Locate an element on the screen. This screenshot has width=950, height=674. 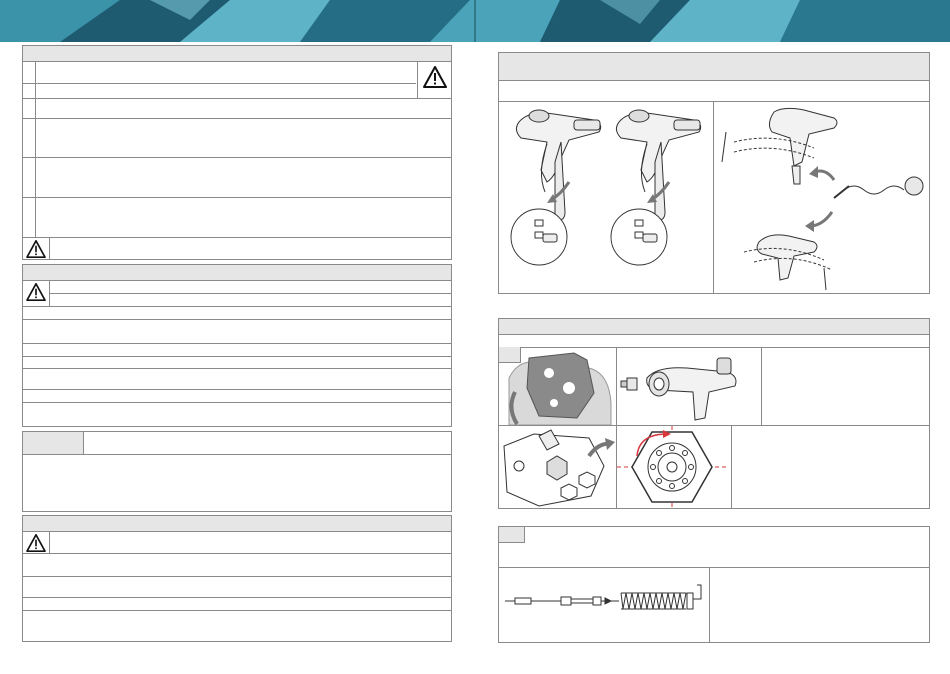
multi-tool-wrench-illustration is located at coordinates (560, 388).